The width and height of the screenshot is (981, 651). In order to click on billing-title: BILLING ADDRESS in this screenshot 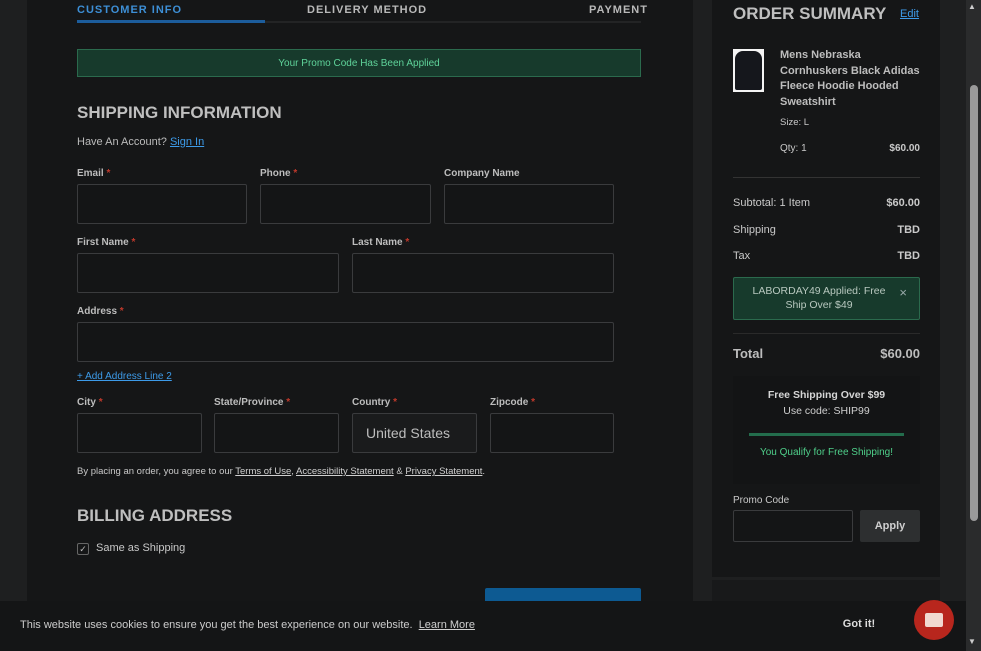, I will do `click(155, 515)`.